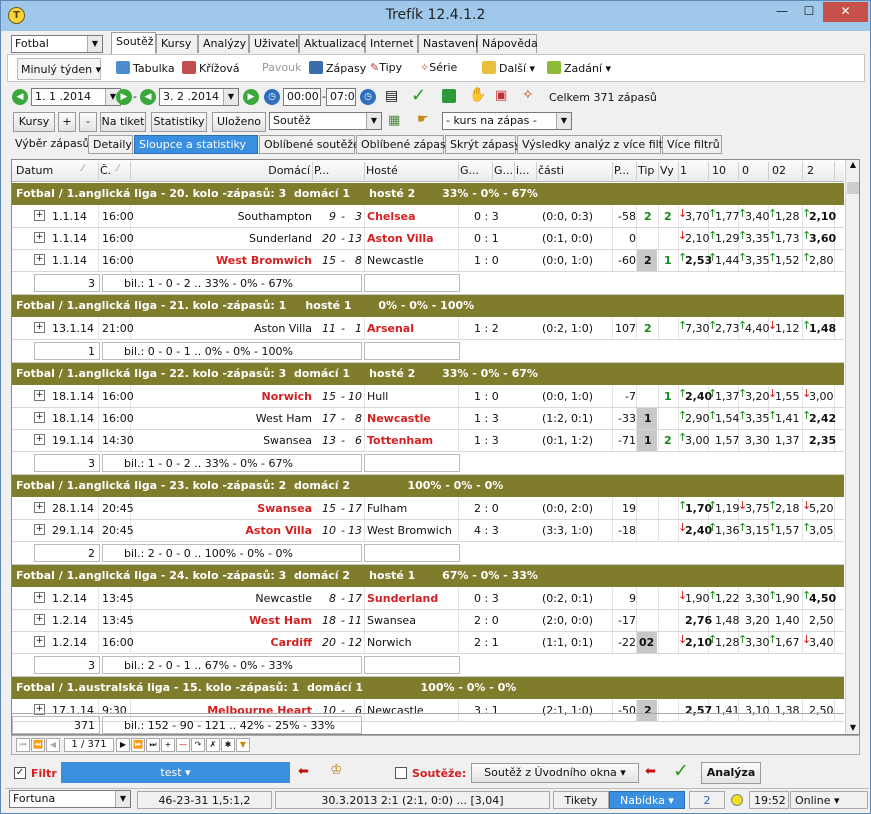 This screenshot has width=871, height=814. What do you see at coordinates (138, 745) in the screenshot?
I see `next-page-icon: ⏩` at bounding box center [138, 745].